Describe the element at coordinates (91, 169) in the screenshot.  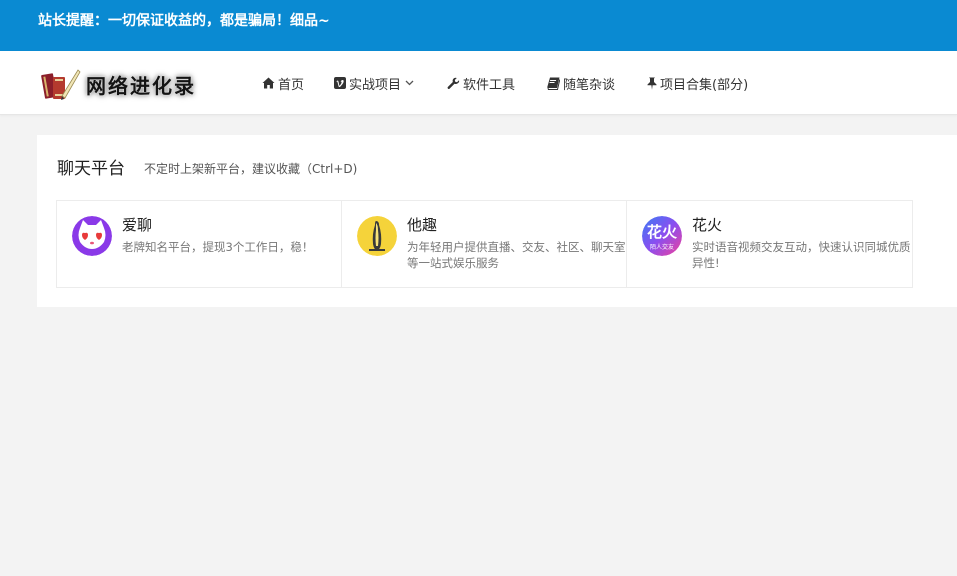
I see `section-title: 聊天平台` at that location.